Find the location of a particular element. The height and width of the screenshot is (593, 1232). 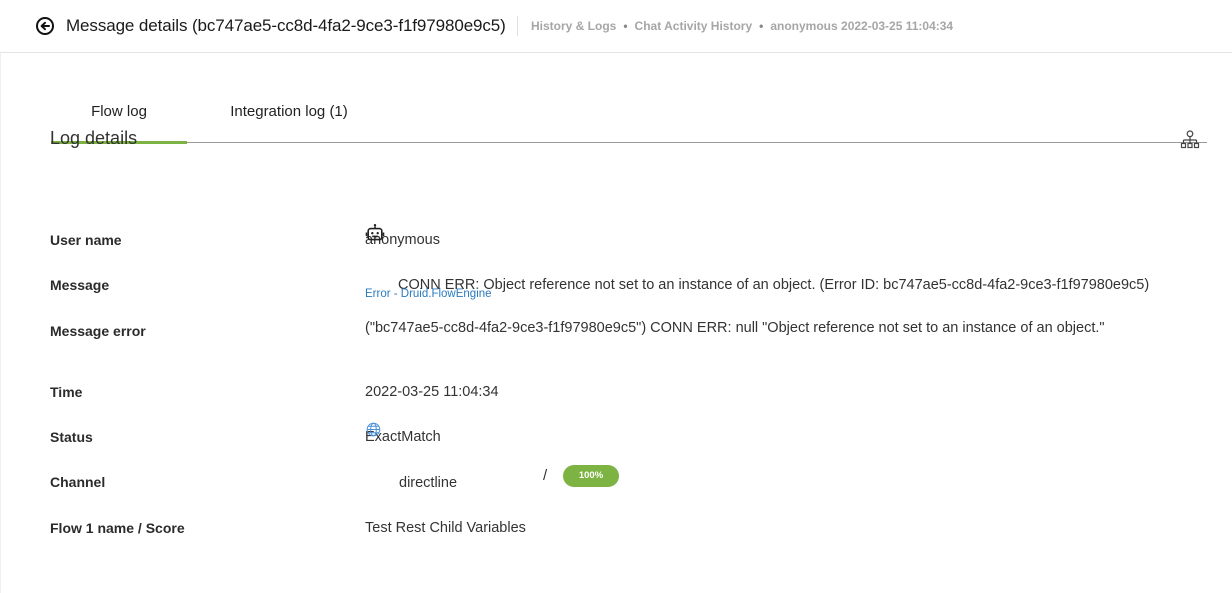

label-message: Message is located at coordinates (80, 285).